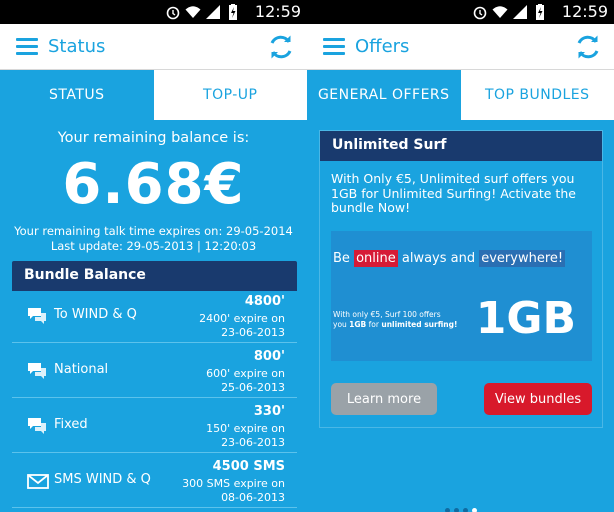  What do you see at coordinates (460, 47) in the screenshot?
I see `app-bar: Offers` at bounding box center [460, 47].